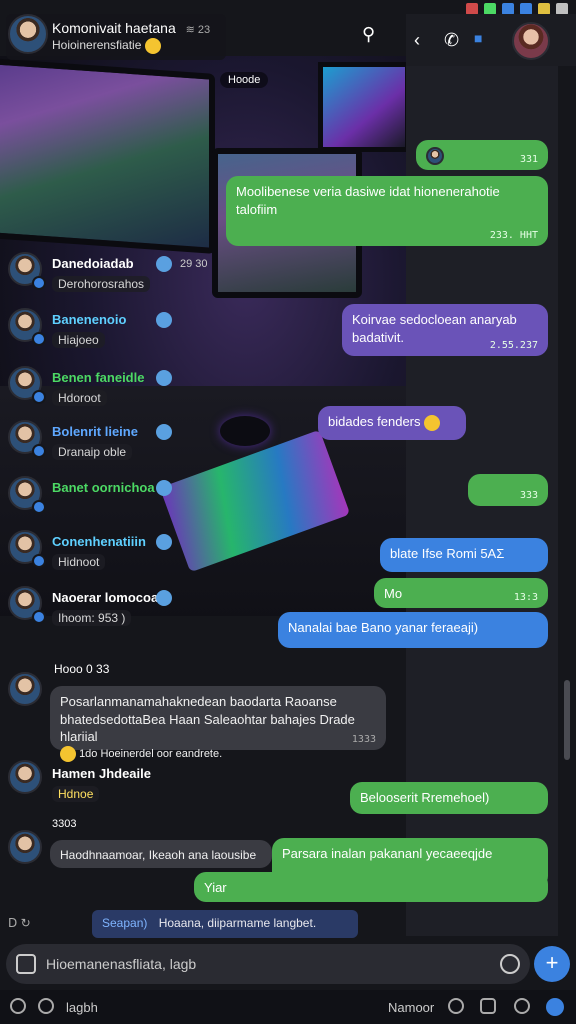 This screenshot has height=1024, width=576. I want to click on participant-name: Bolenrit lieine, so click(95, 431).